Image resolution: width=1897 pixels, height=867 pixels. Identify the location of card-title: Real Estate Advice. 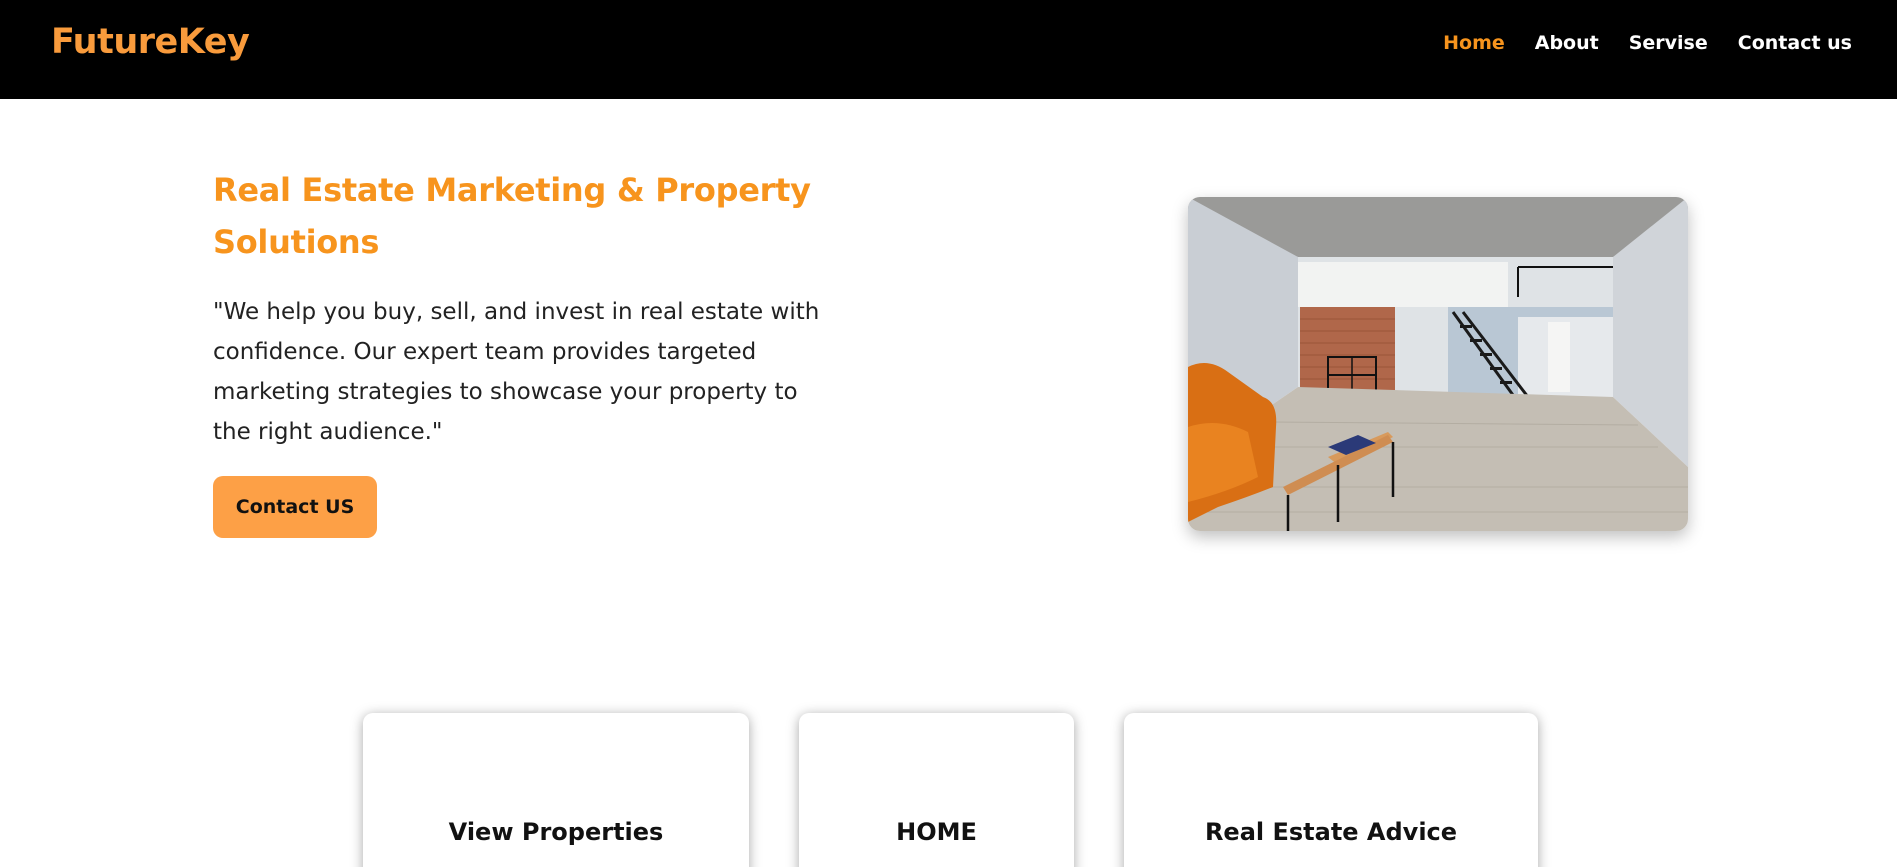
(1331, 832).